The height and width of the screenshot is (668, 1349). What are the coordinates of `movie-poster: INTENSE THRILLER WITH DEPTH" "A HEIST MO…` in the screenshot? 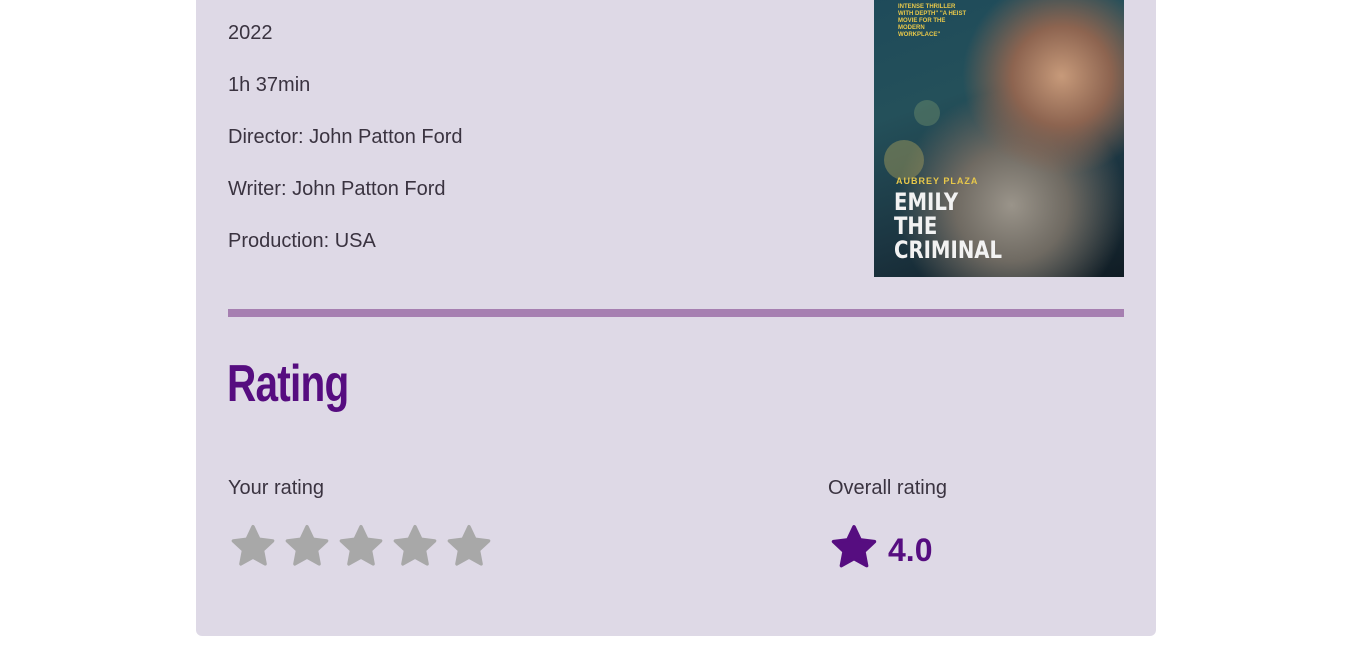 It's located at (999, 138).